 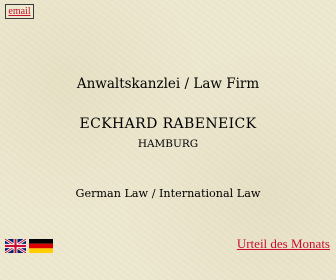 I want to click on email-link: email, so click(x=19, y=11).